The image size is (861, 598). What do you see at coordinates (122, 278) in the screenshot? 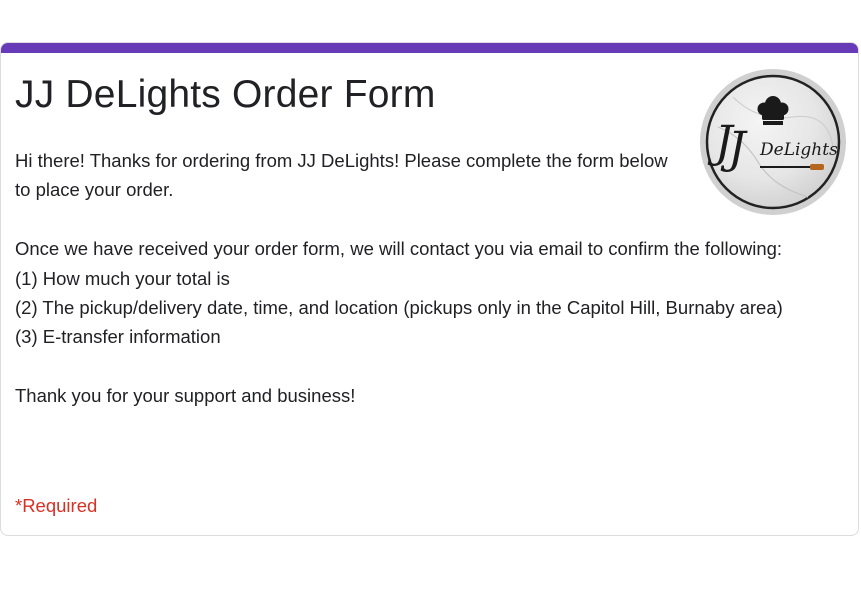
I see `description-item-total: (1) How much your total is` at bounding box center [122, 278].